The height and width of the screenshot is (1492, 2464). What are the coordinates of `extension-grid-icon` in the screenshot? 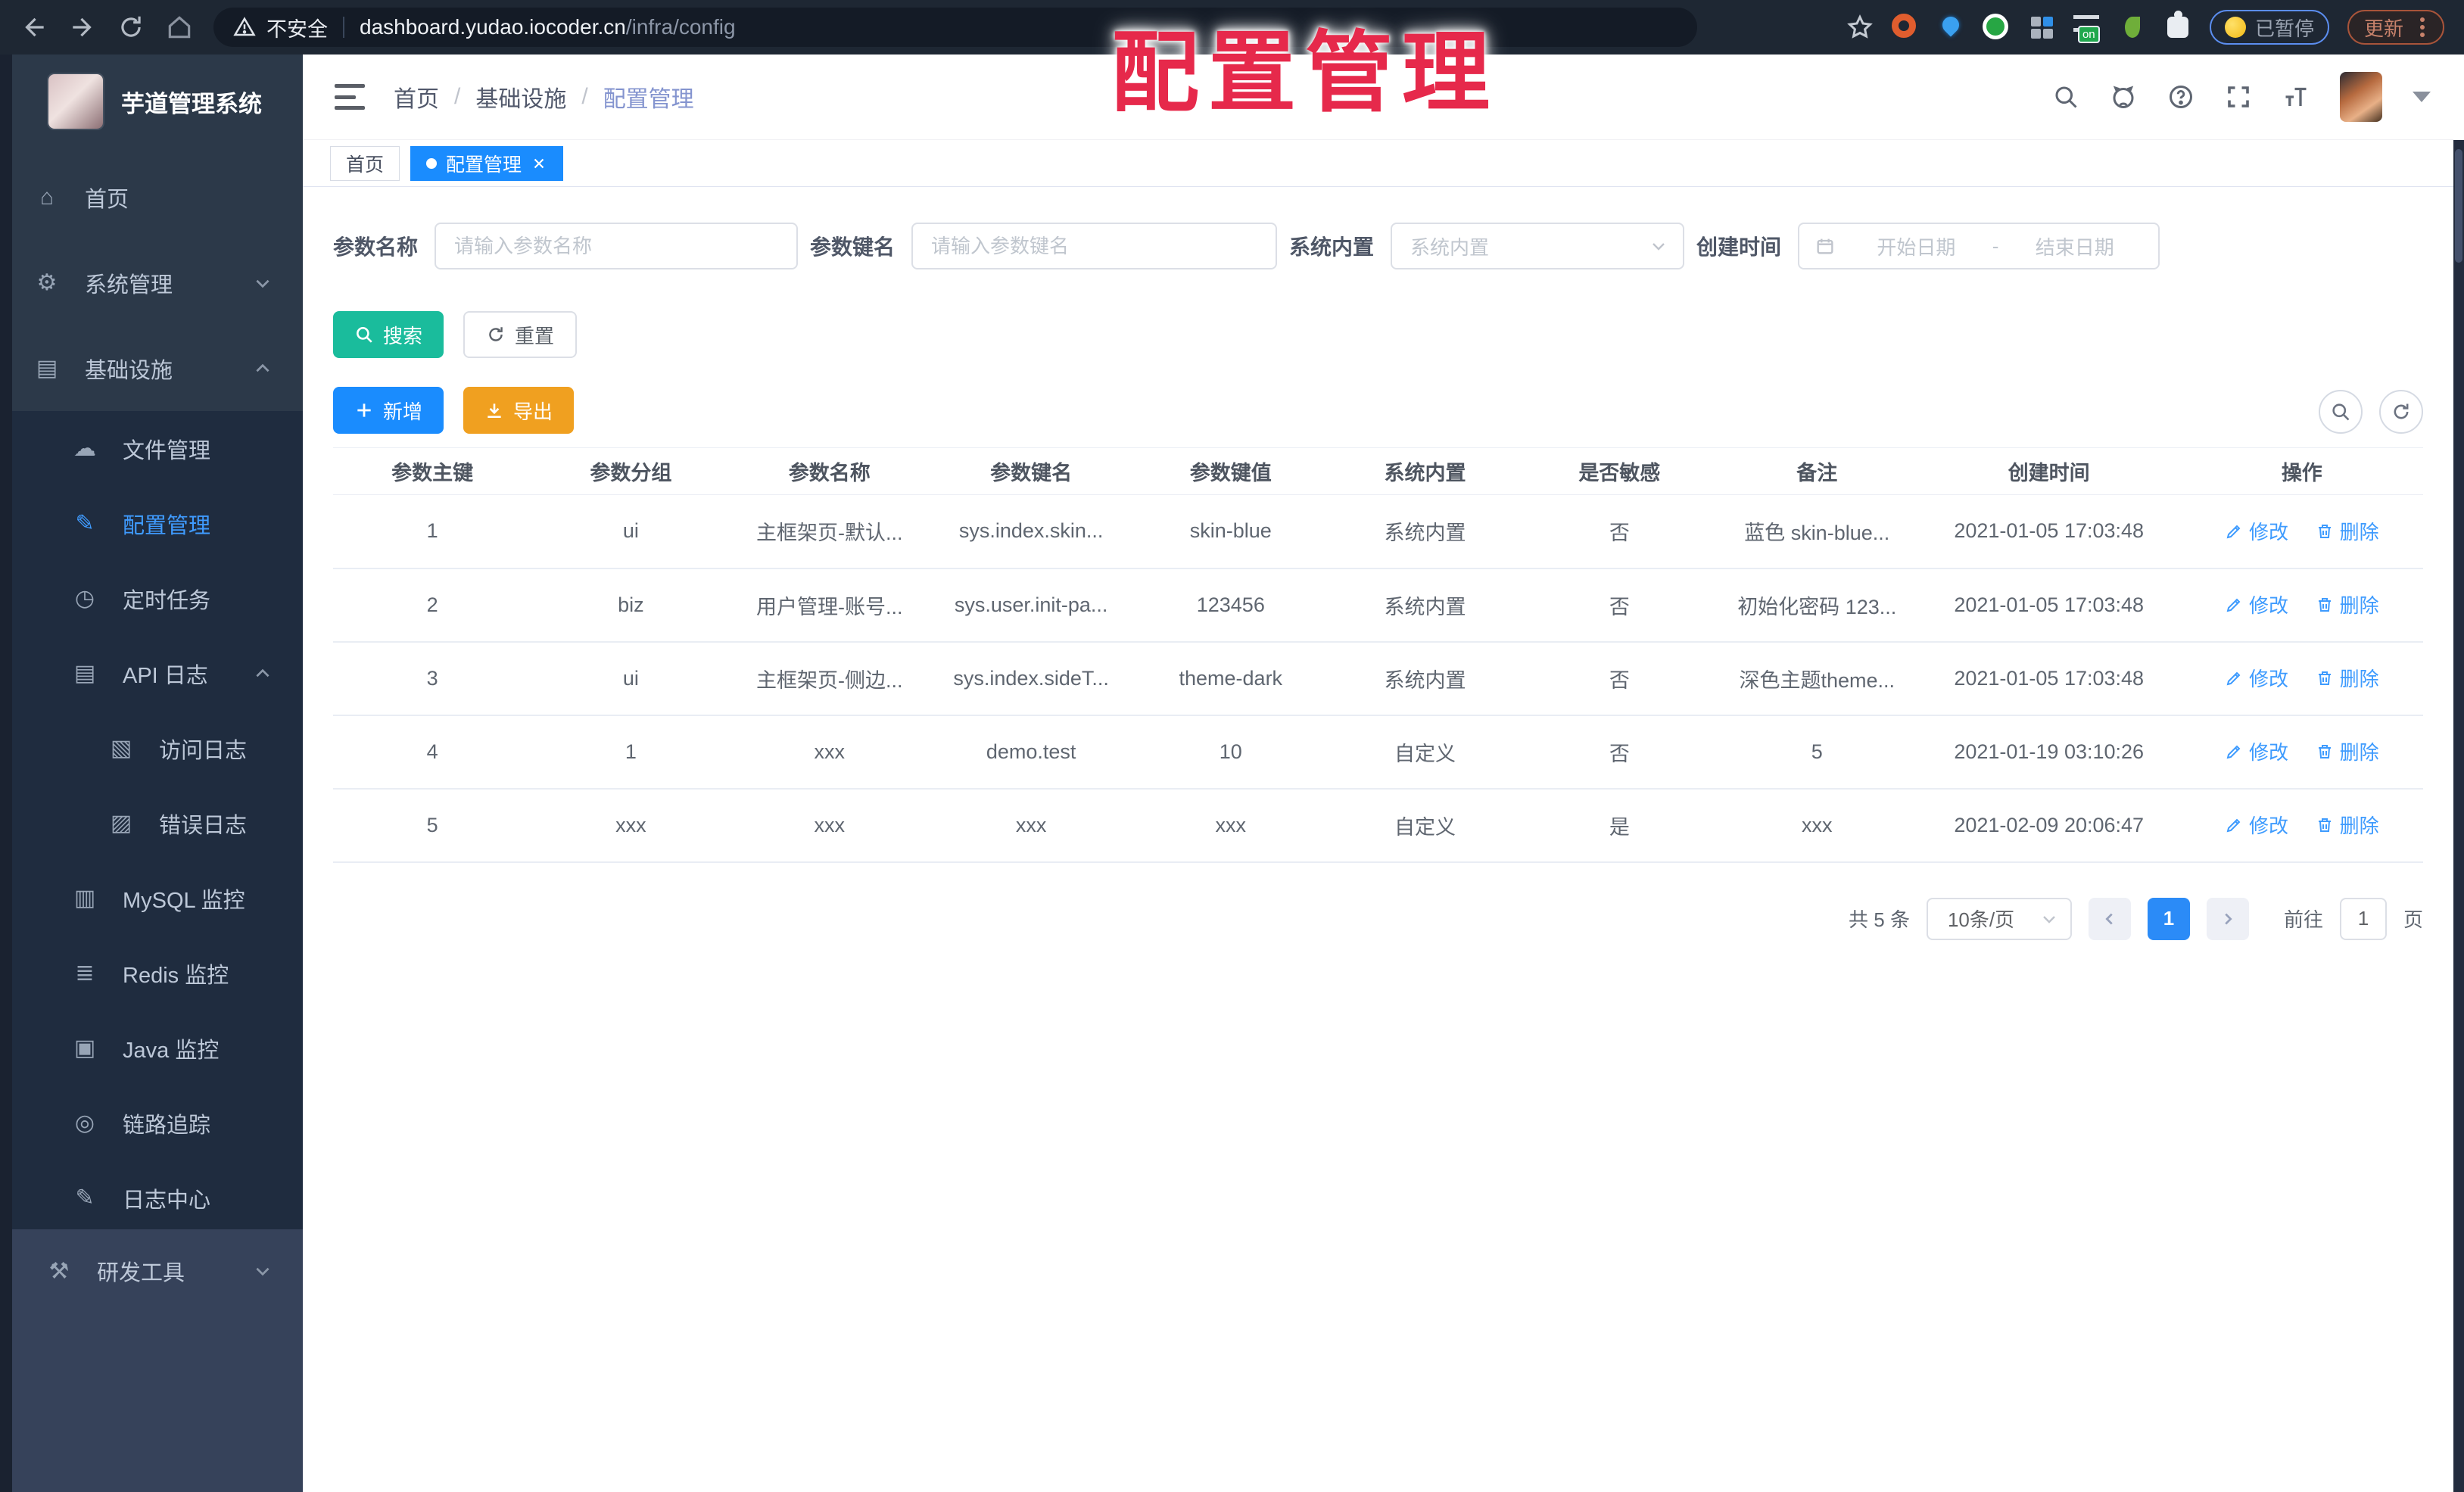 It's located at (2041, 27).